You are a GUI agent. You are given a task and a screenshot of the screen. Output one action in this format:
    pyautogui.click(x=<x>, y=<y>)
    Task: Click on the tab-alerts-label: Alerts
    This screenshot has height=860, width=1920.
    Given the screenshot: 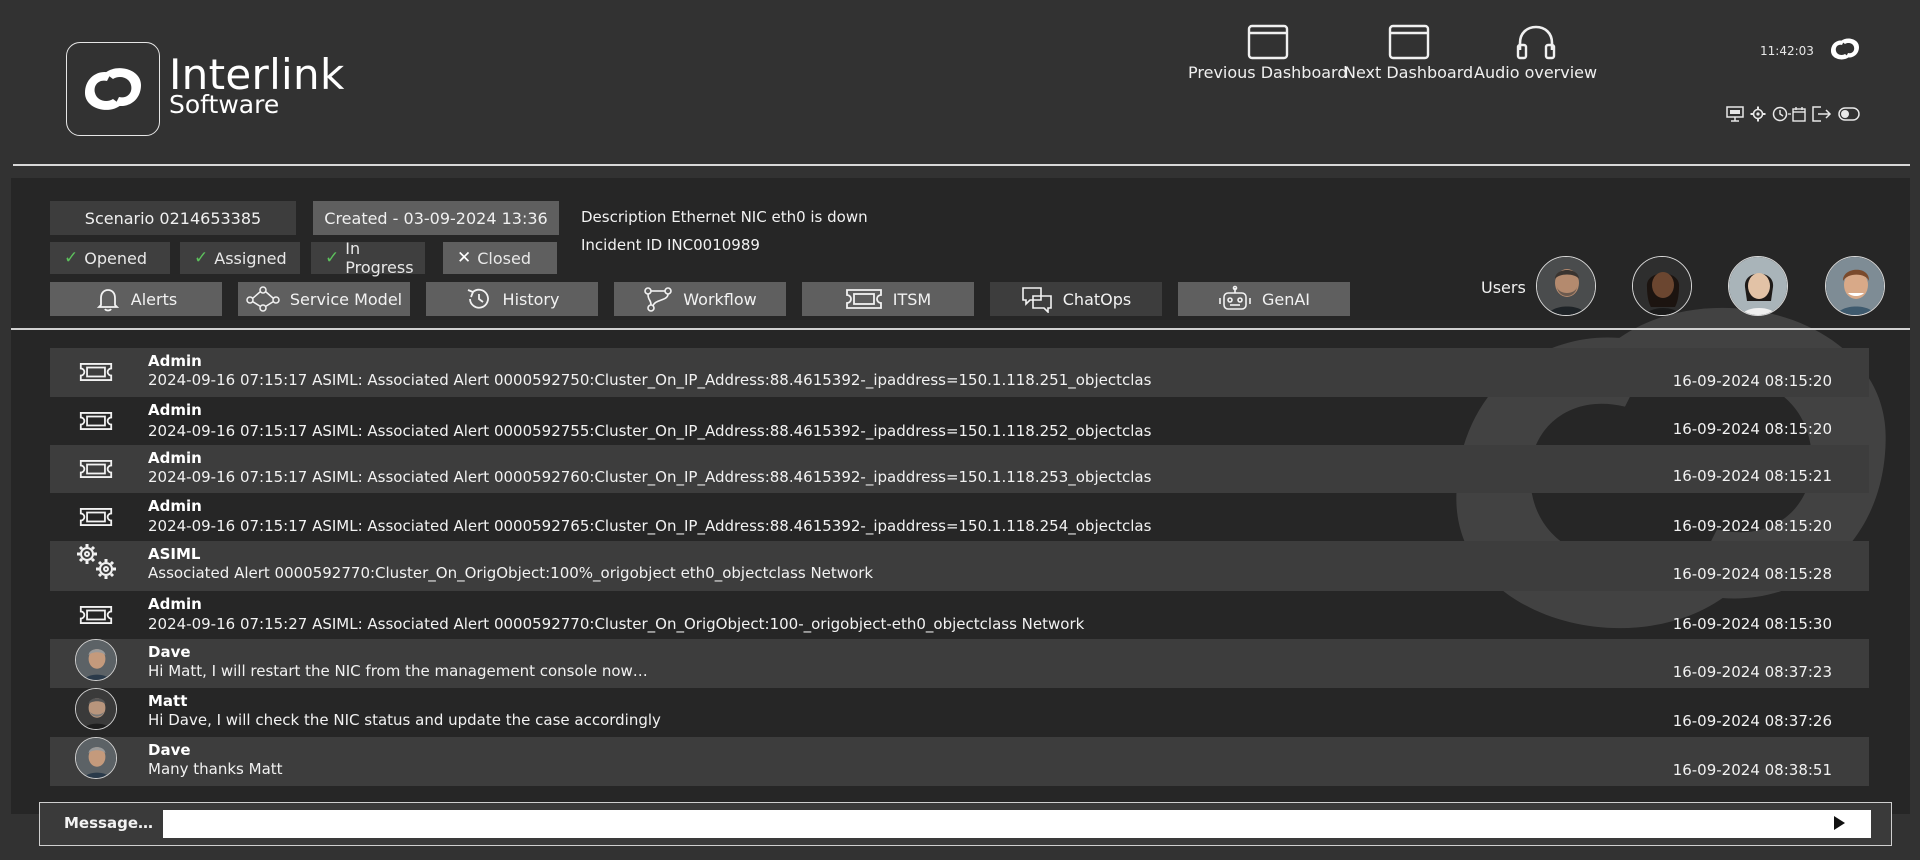 What is the action you would take?
    pyautogui.click(x=154, y=299)
    